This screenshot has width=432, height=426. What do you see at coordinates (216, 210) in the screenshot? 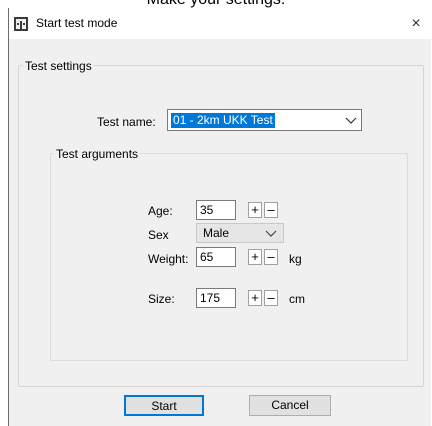
I see `age-input: 35` at bounding box center [216, 210].